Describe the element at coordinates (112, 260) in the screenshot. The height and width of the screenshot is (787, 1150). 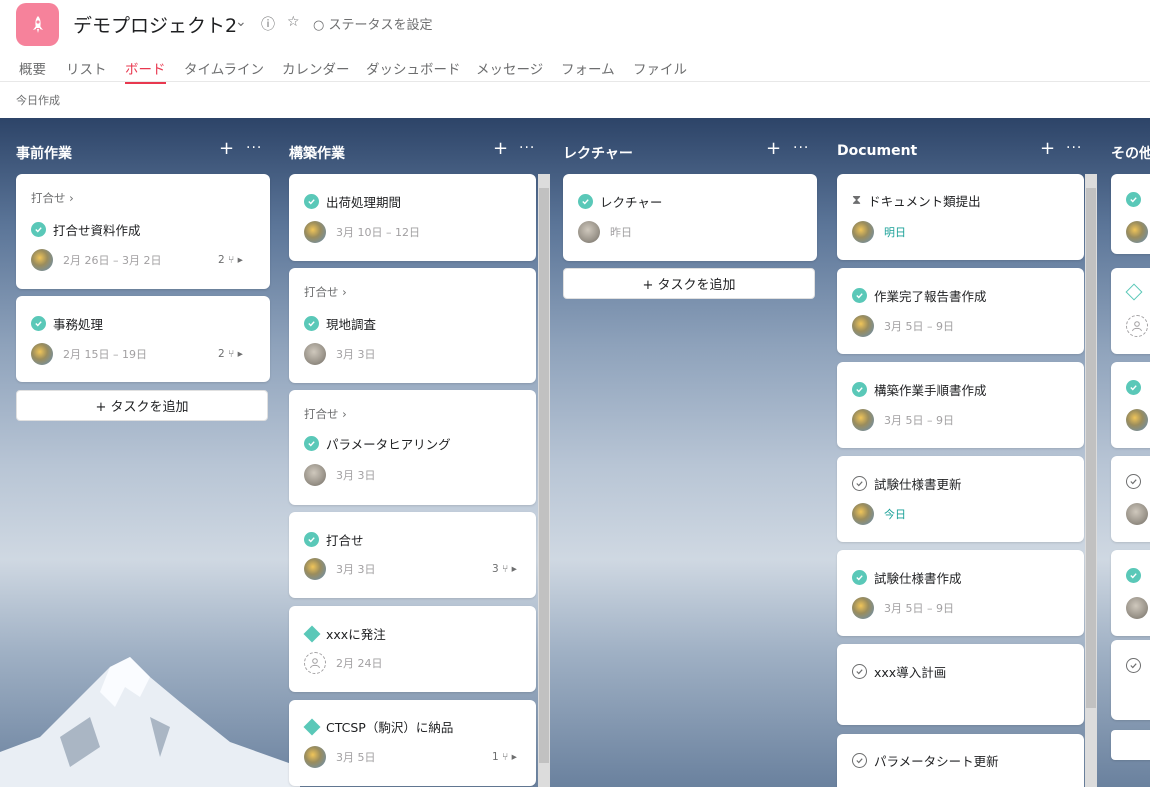
I see `due-date: 2月 26日 – 3月 2日` at that location.